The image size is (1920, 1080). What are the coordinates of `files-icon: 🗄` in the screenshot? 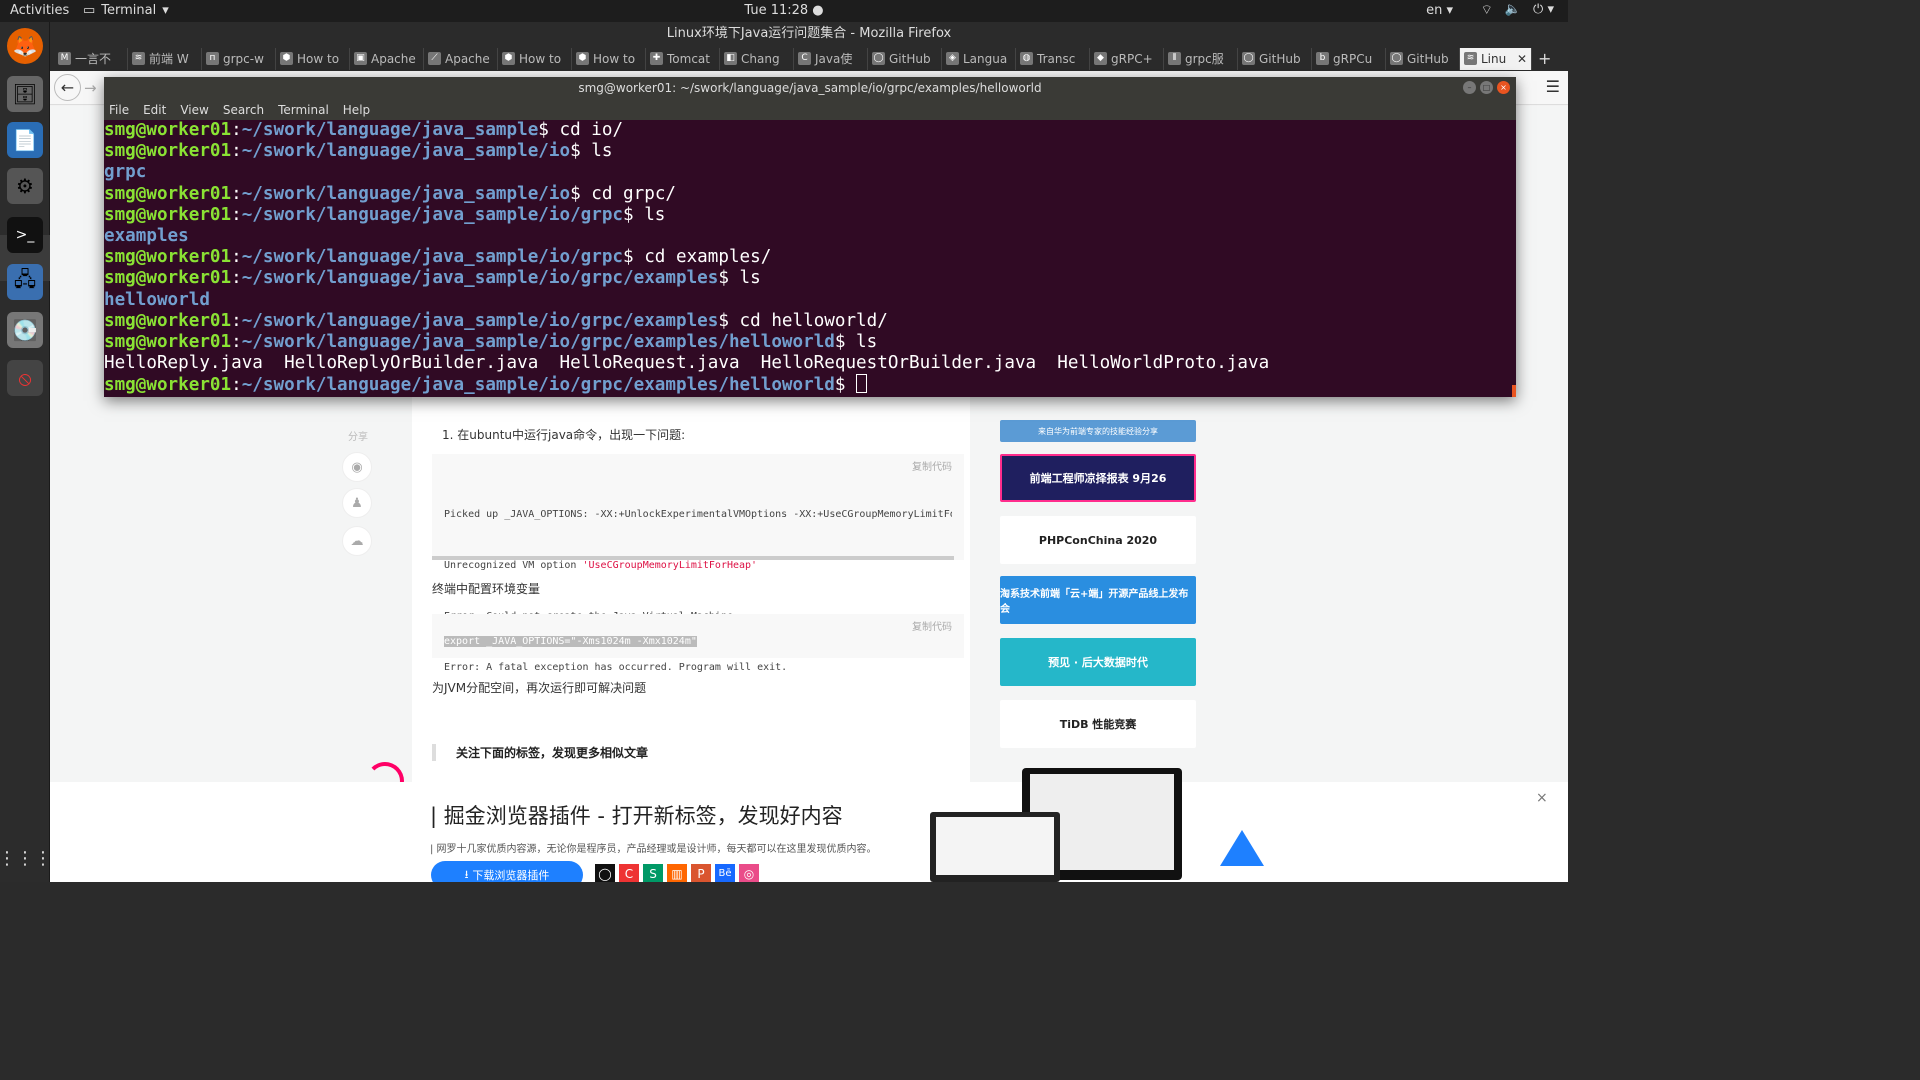 It's located at (25, 94).